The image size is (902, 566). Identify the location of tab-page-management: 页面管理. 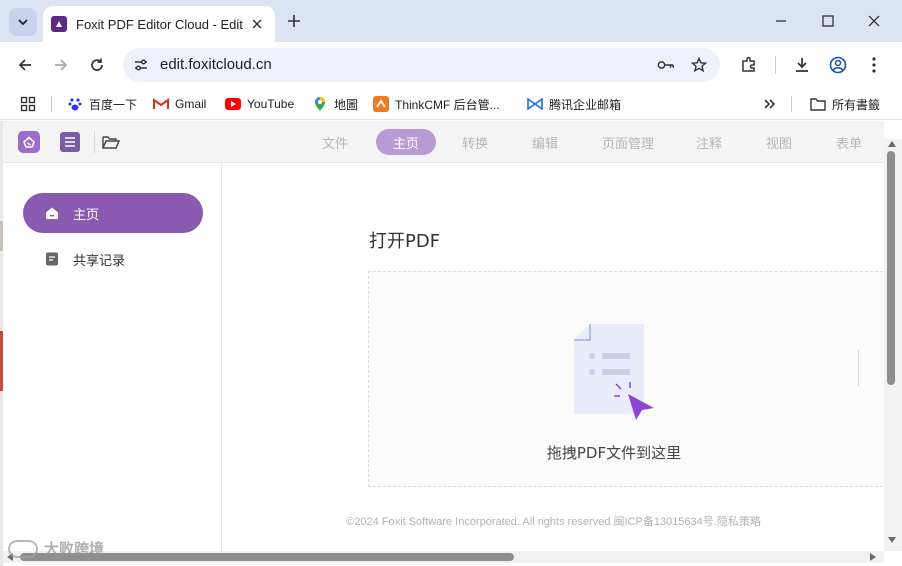
(628, 142).